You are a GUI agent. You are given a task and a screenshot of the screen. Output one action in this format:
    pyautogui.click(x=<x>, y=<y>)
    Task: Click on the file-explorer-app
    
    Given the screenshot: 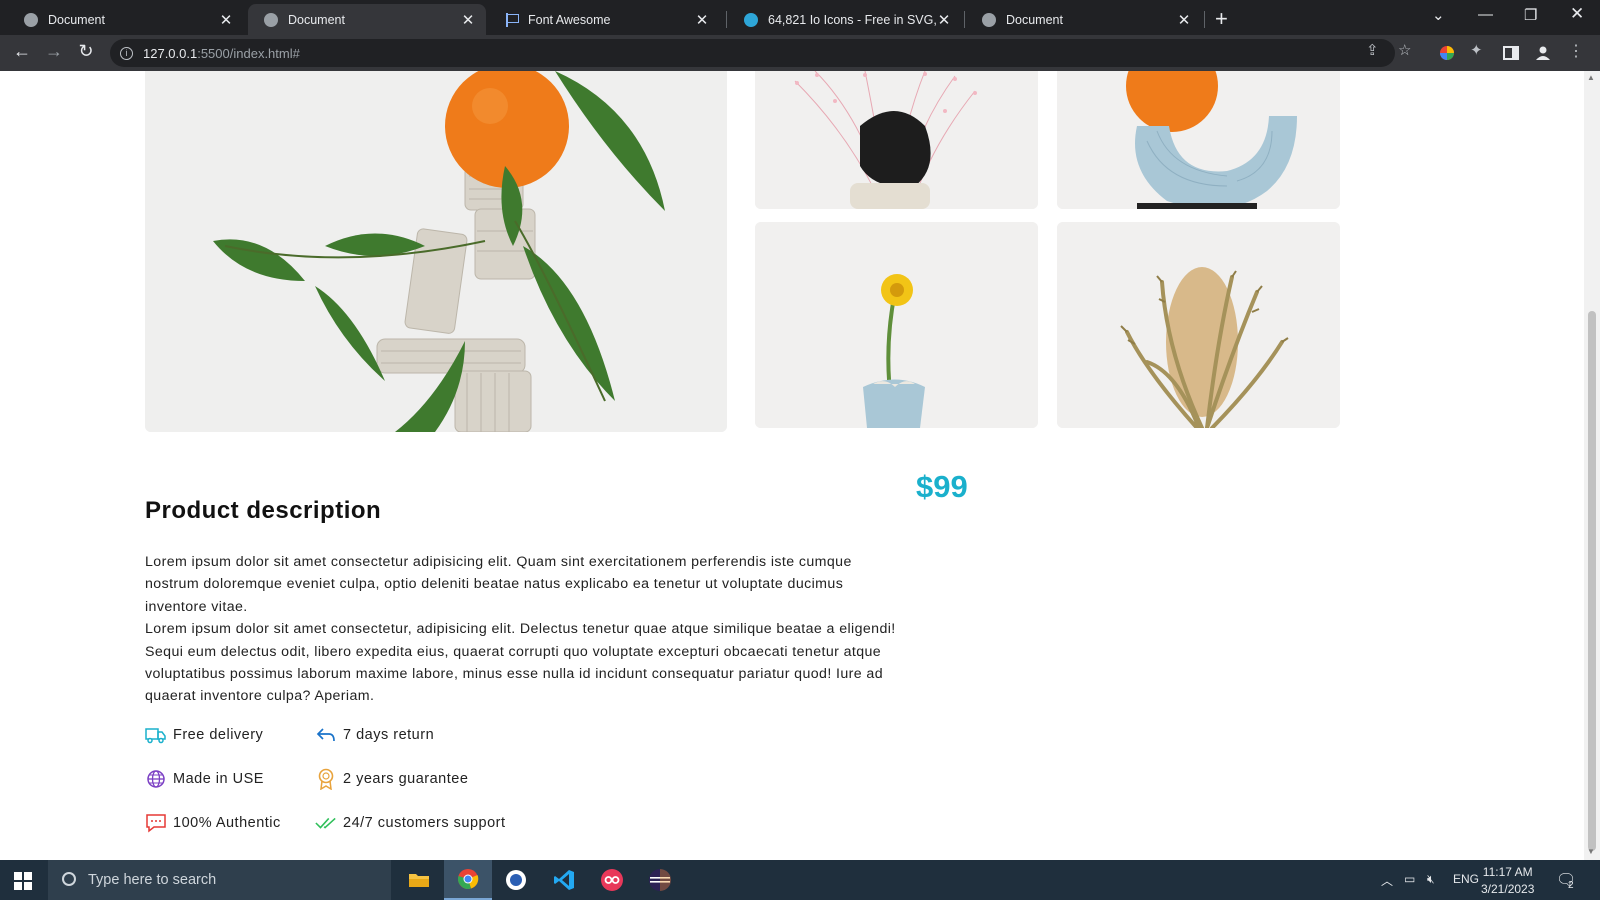 What is the action you would take?
    pyautogui.click(x=419, y=880)
    